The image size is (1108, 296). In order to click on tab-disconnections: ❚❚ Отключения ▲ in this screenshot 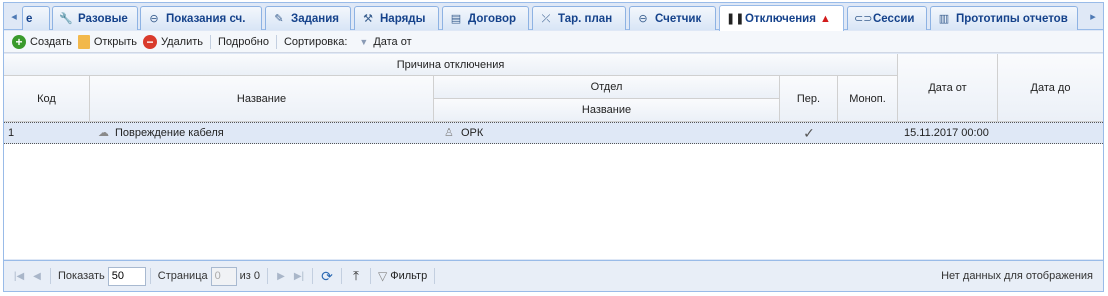, I will do `click(781, 18)`.